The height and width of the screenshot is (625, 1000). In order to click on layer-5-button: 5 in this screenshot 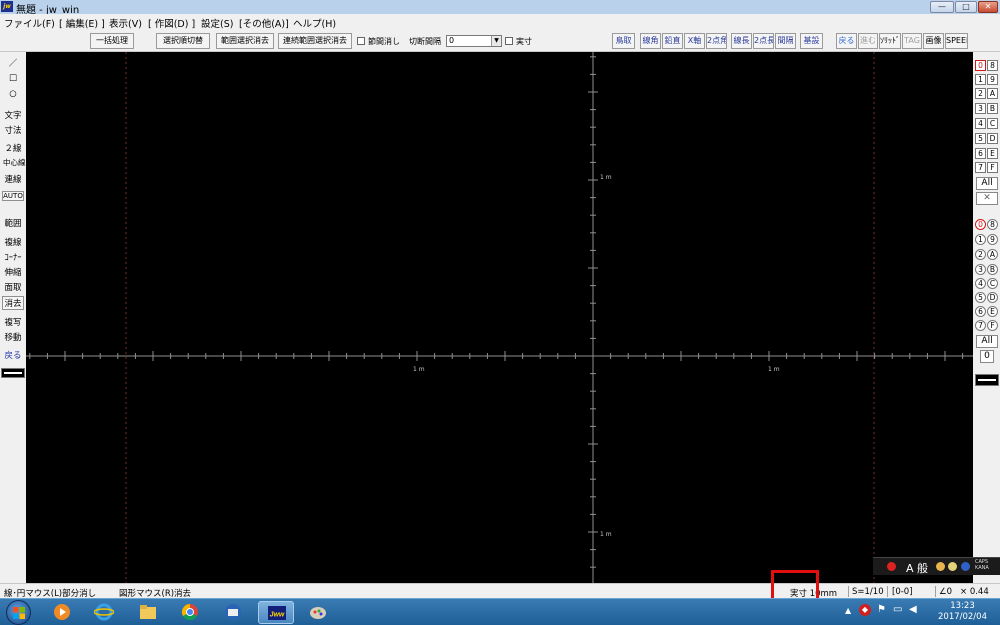, I will do `click(980, 138)`.